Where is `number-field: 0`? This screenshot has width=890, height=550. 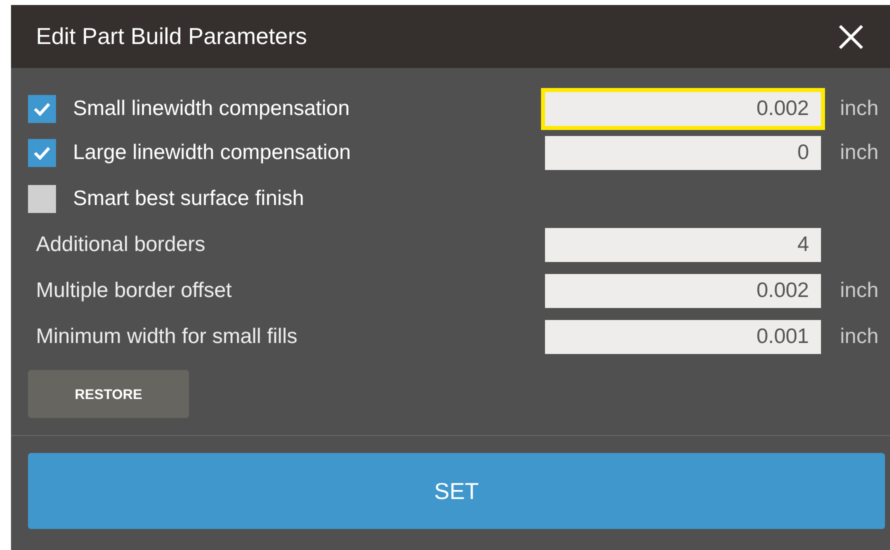
number-field: 0 is located at coordinates (683, 153).